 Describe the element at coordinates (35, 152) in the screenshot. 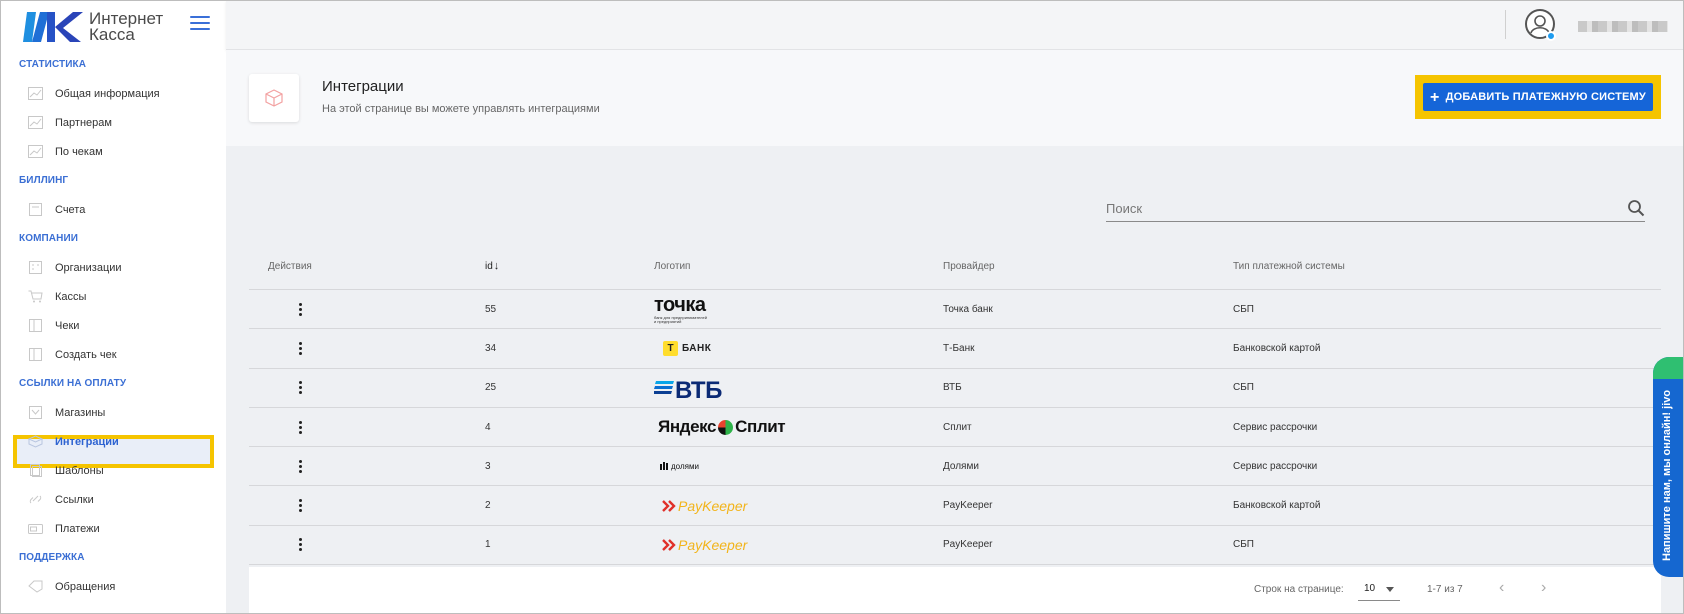

I see `chart-icon` at that location.